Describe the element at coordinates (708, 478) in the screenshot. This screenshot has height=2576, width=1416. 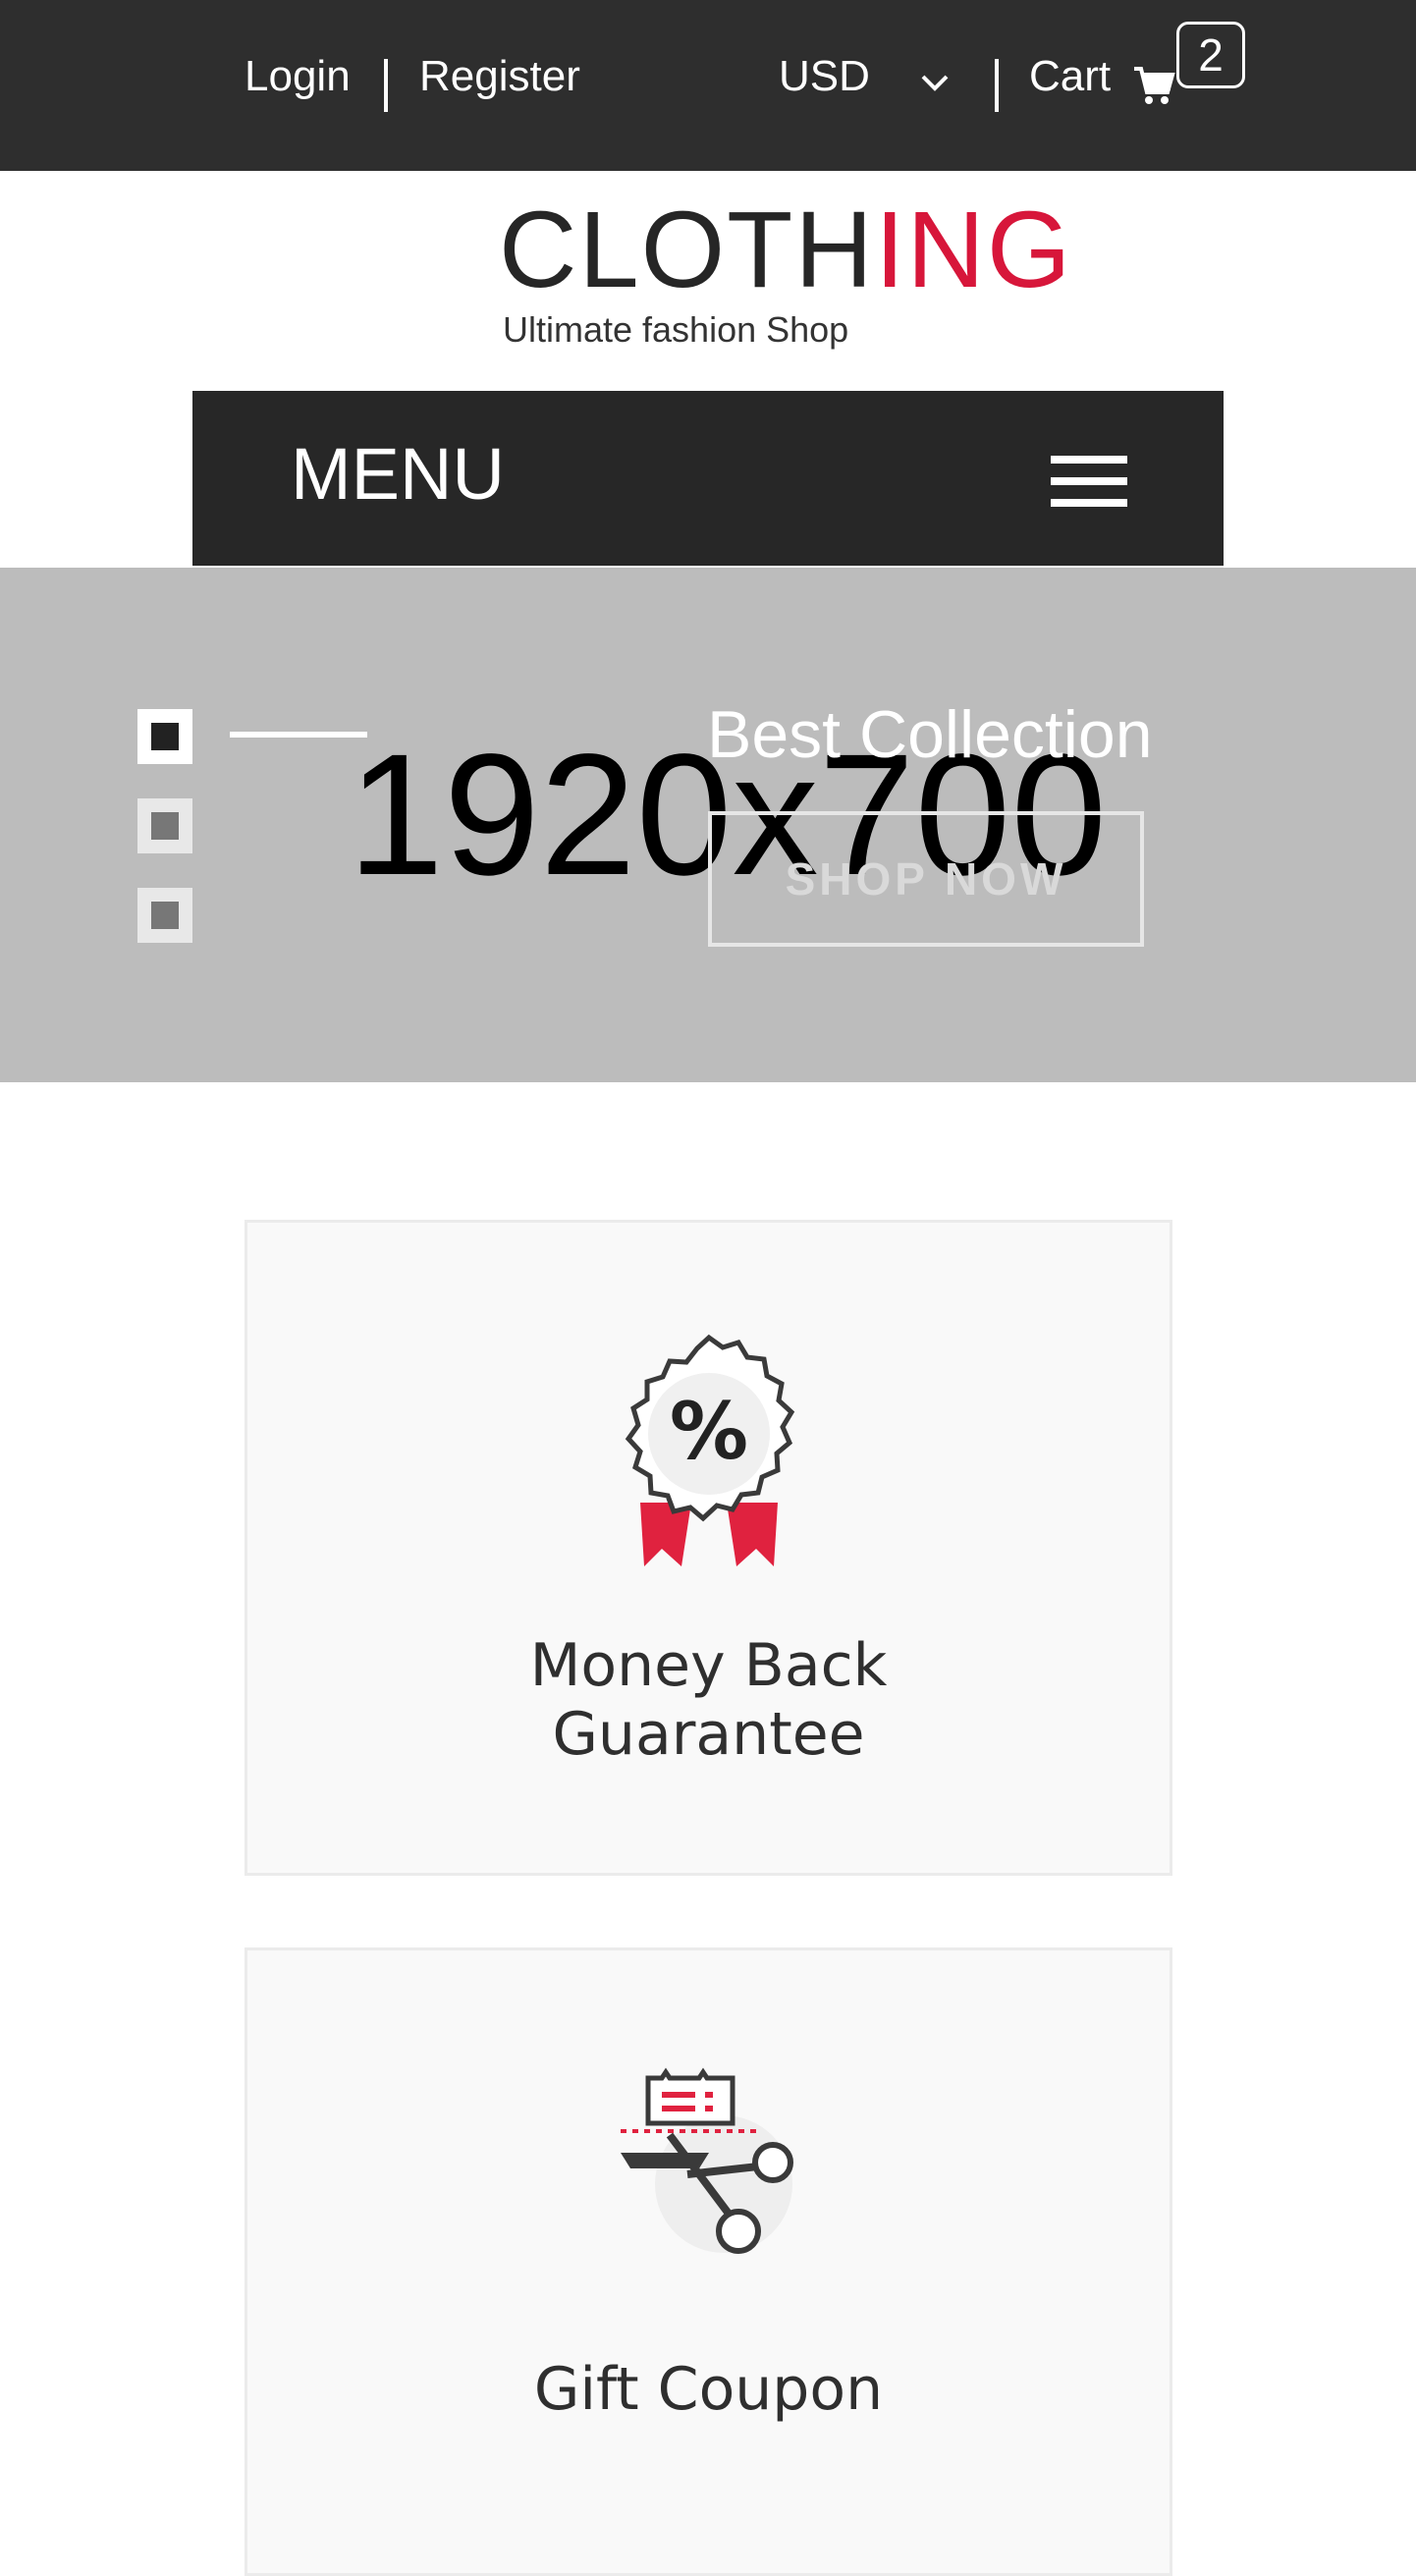
I see `main-menu-bar: MENU` at that location.